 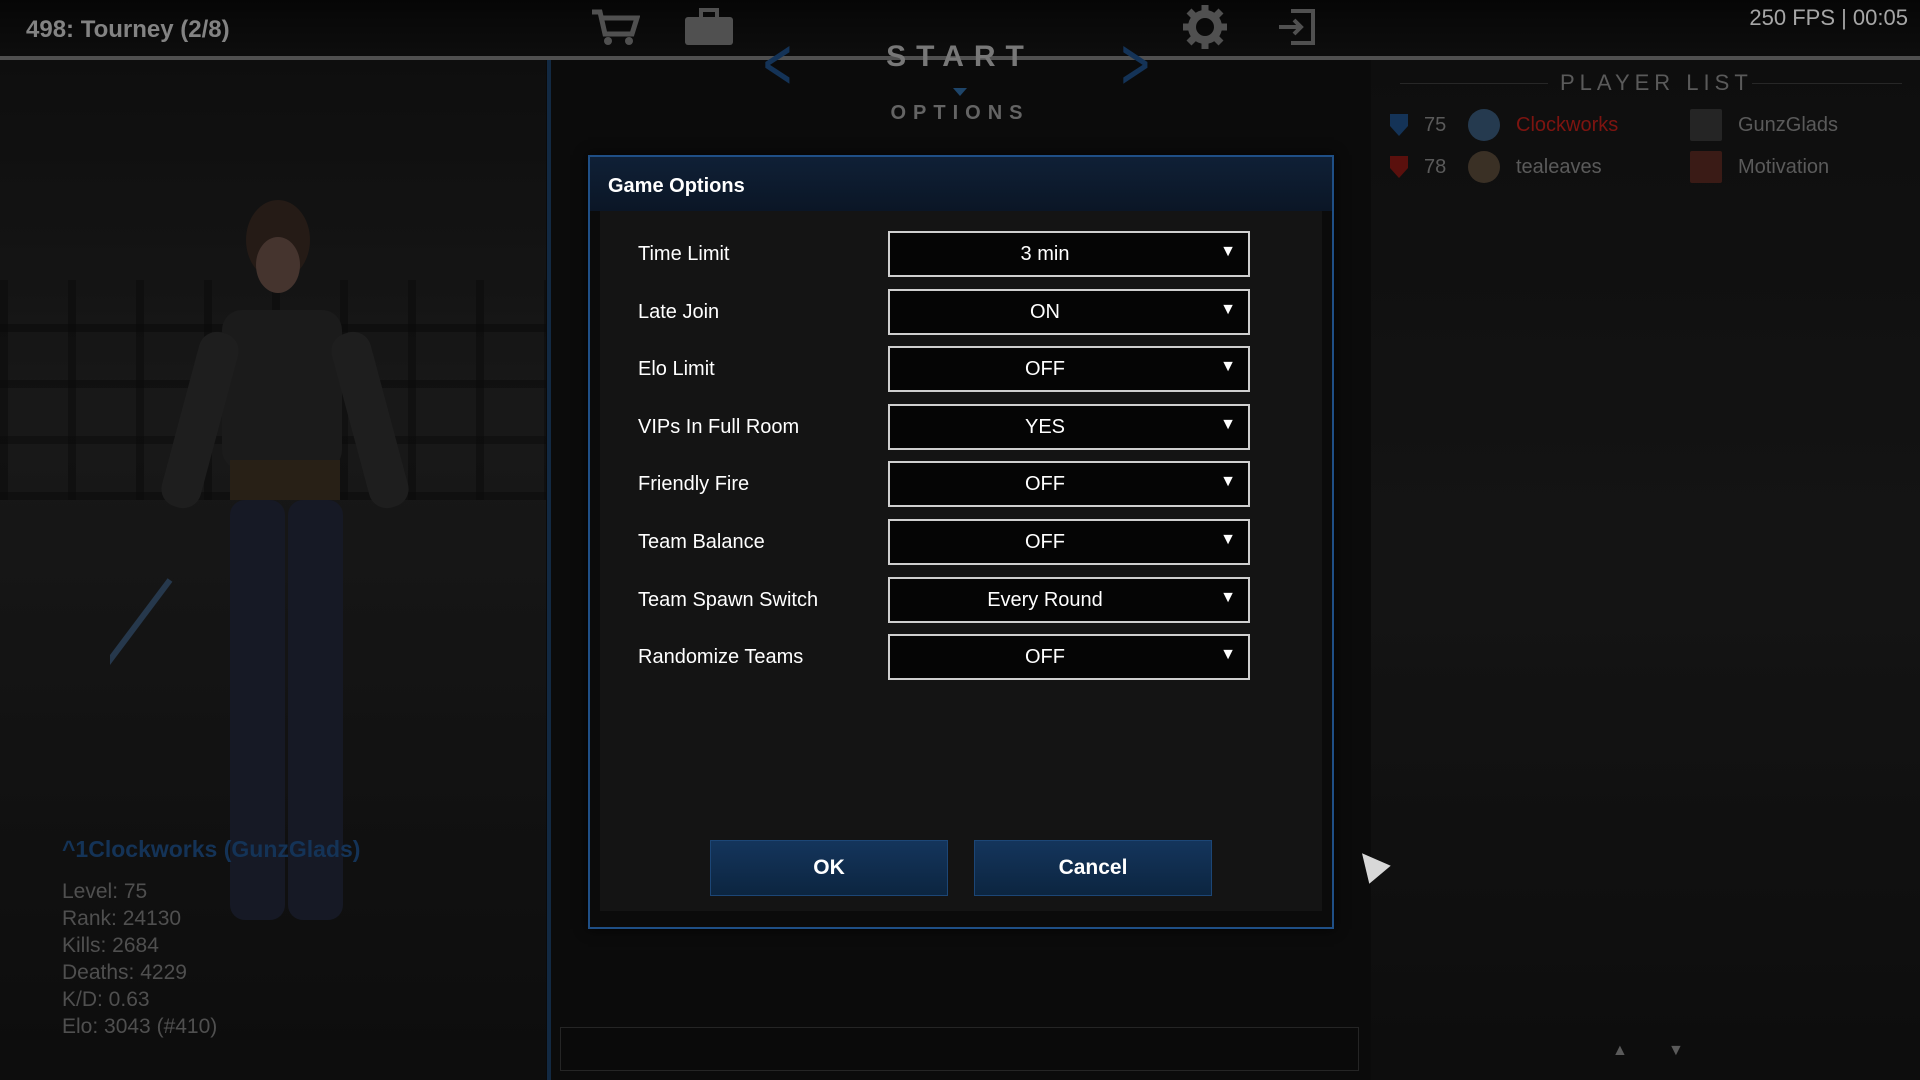 I want to click on option-label: Time Limit, so click(x=684, y=254).